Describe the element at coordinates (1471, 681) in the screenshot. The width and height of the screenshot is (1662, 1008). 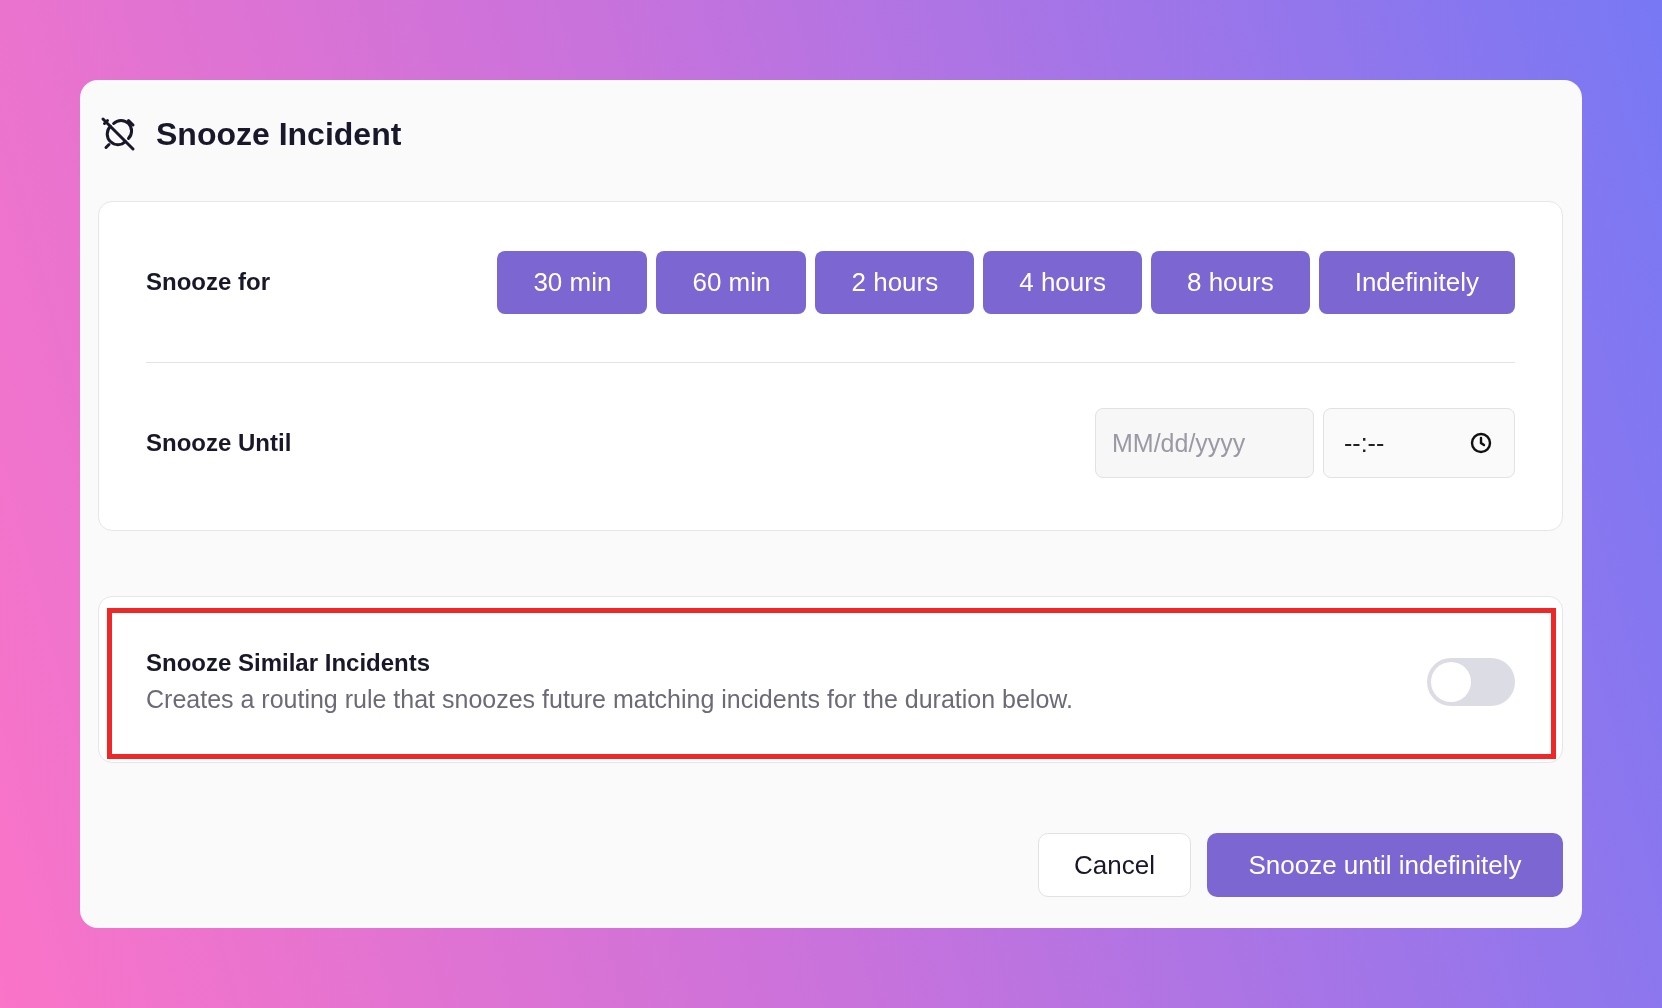
I see `toggle-switch` at that location.